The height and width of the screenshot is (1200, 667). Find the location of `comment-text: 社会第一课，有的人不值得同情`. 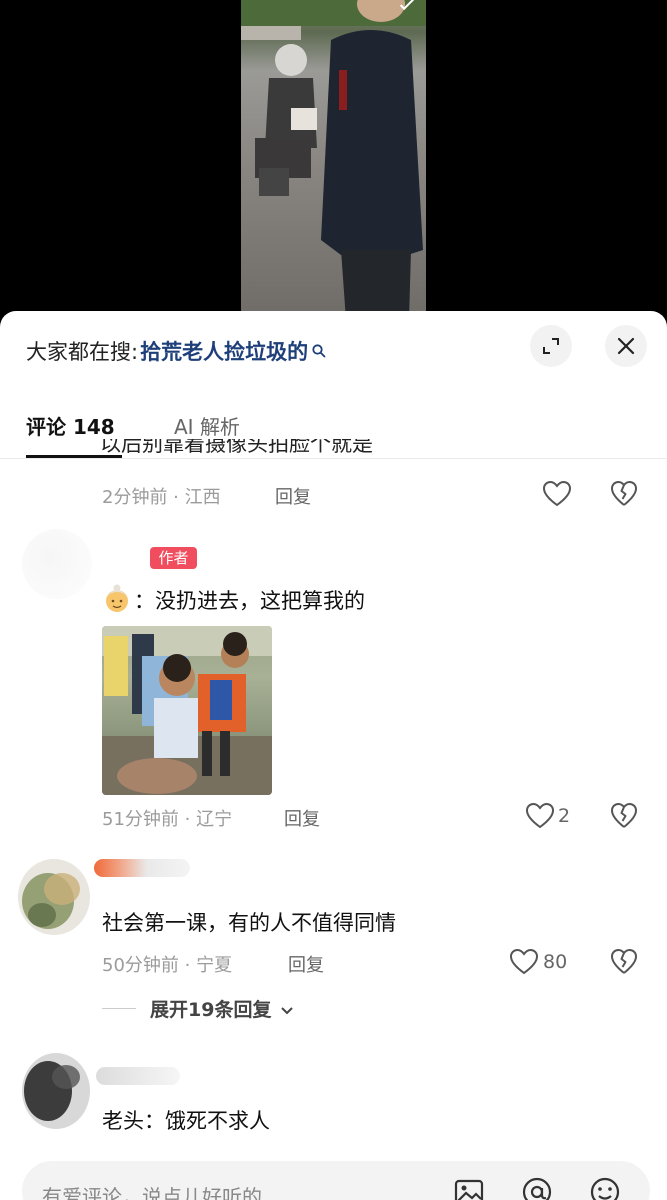

comment-text: 社会第一课，有的人不值得同情 is located at coordinates (249, 923).